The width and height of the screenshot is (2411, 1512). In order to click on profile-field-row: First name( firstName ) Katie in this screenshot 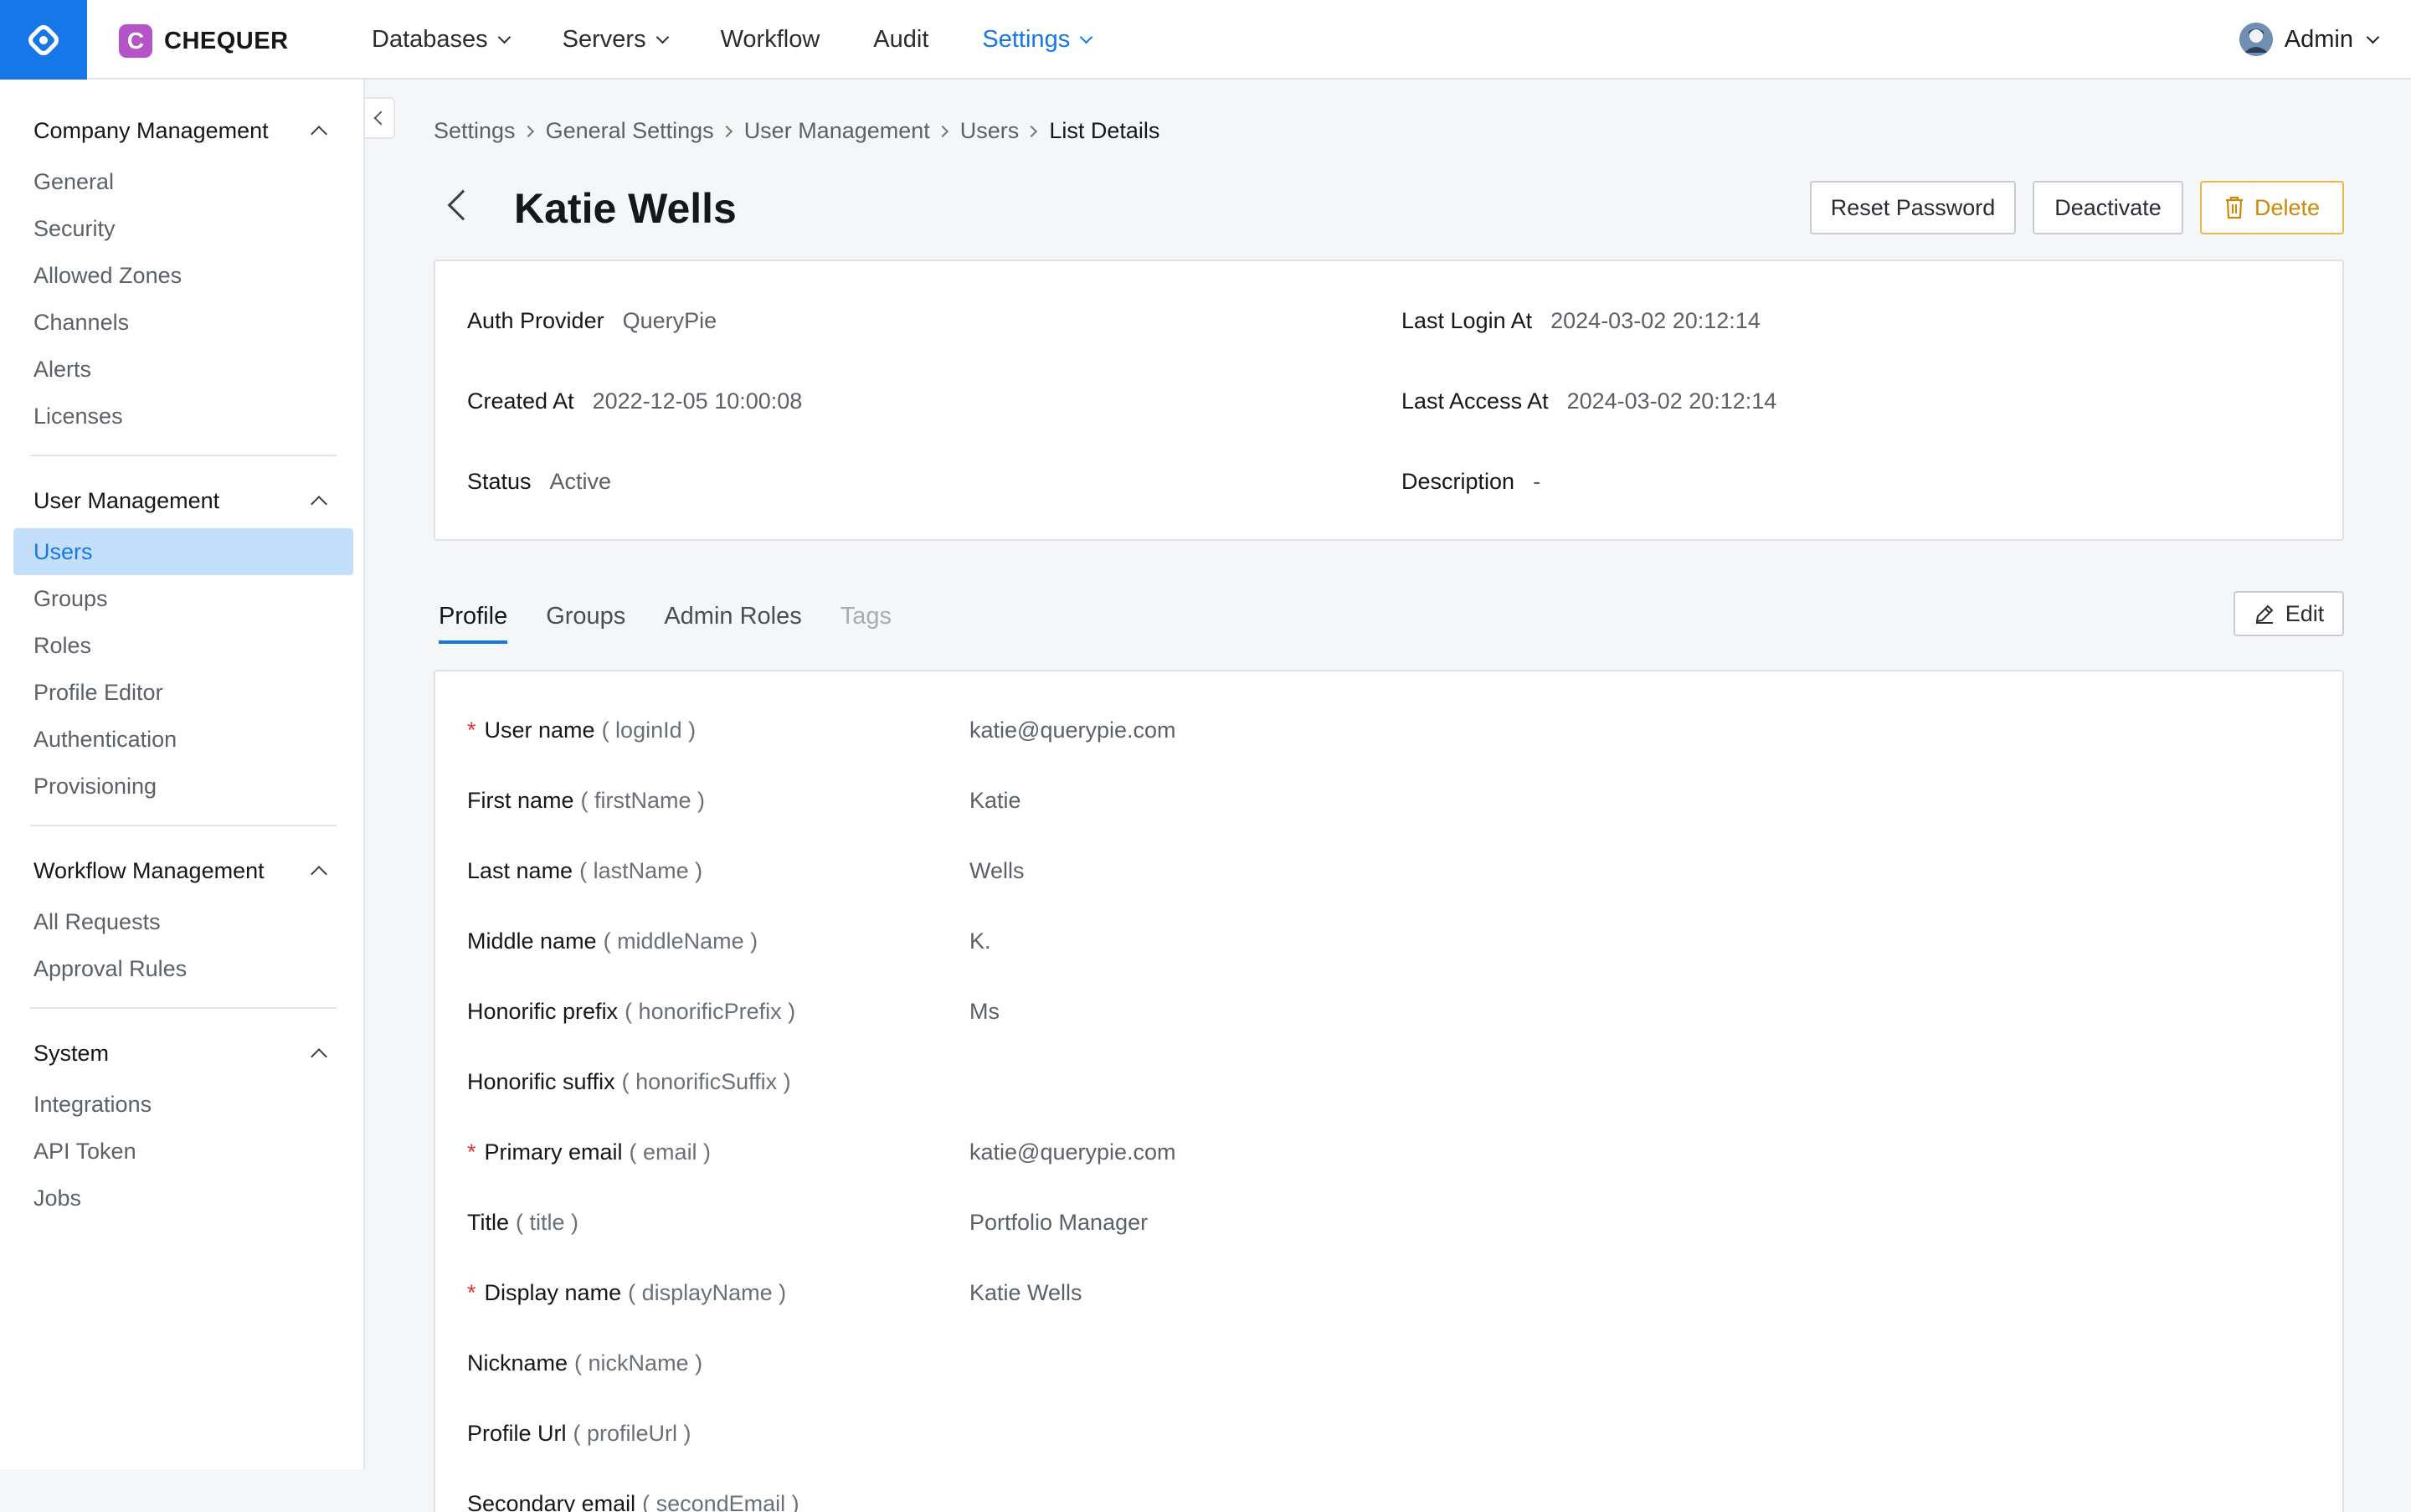, I will do `click(1388, 800)`.